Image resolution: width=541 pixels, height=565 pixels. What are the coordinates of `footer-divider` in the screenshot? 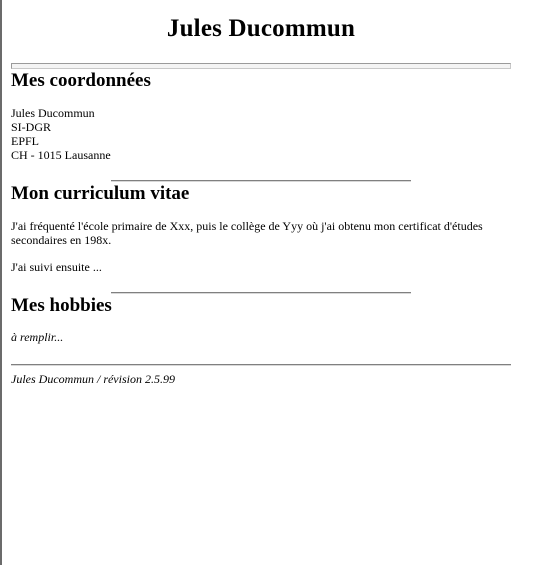 It's located at (261, 365).